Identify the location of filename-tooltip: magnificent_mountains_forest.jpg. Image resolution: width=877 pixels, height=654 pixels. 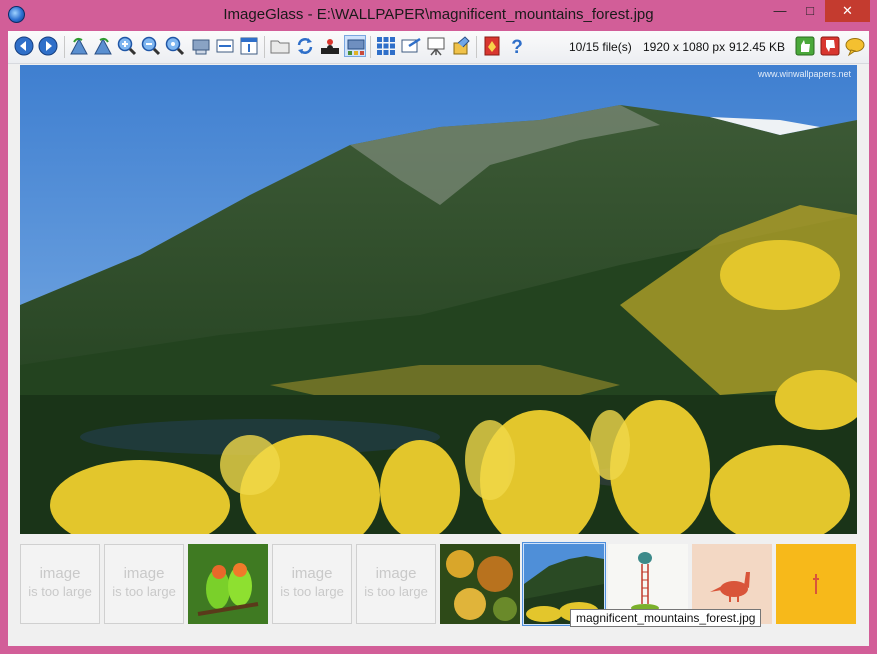
(666, 618).